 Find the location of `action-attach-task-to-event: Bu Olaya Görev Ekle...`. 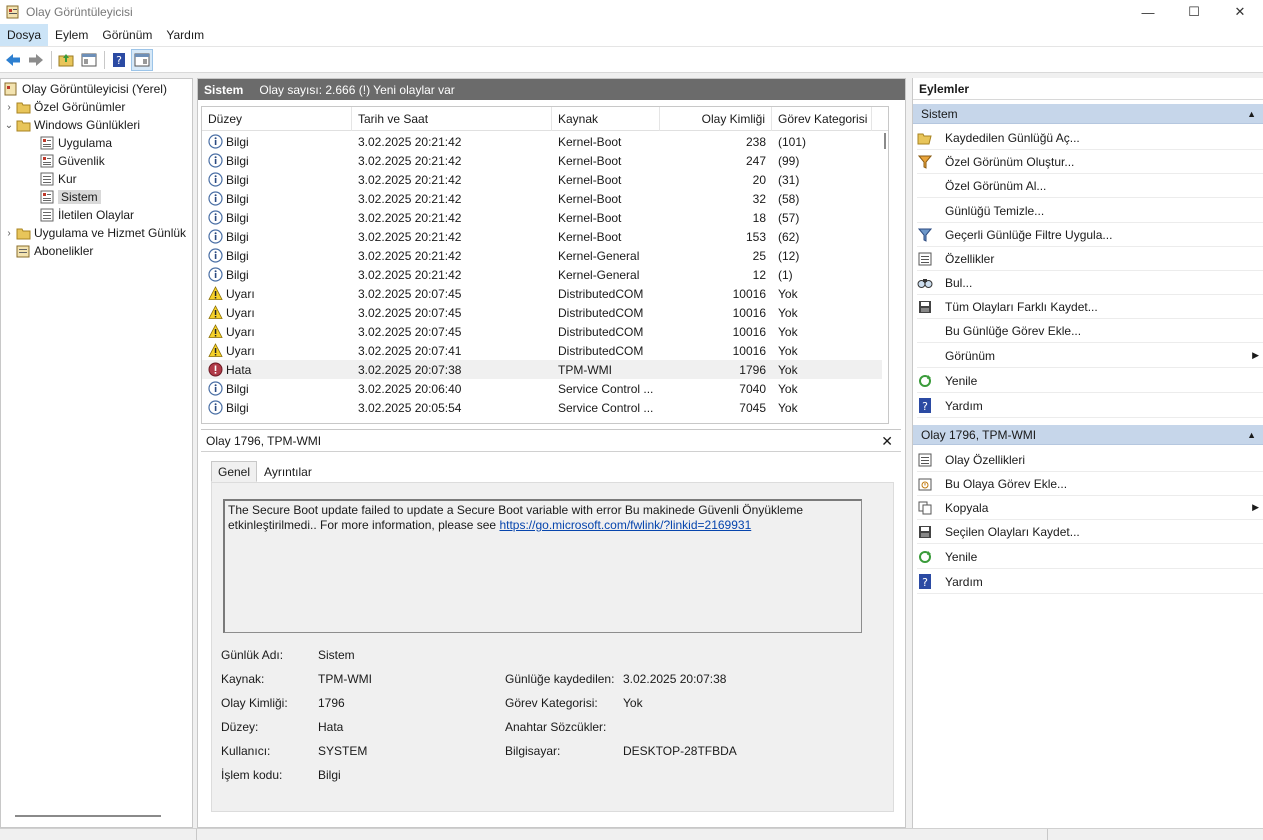

action-attach-task-to-event: Bu Olaya Görev Ekle... is located at coordinates (1090, 484).